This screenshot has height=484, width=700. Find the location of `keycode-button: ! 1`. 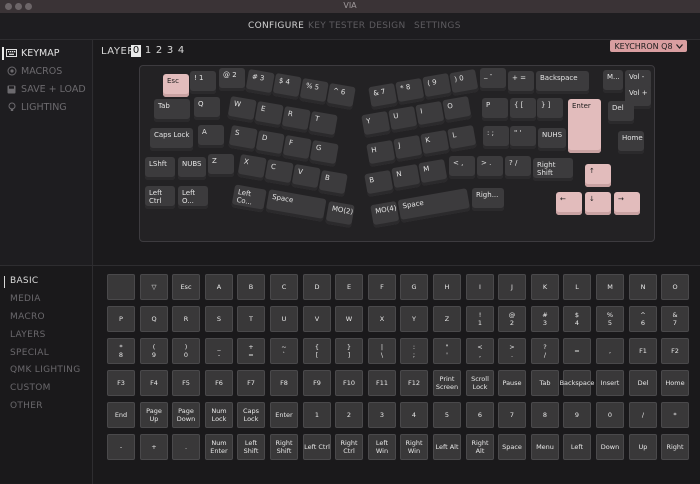

keycode-button: ! 1 is located at coordinates (480, 319).